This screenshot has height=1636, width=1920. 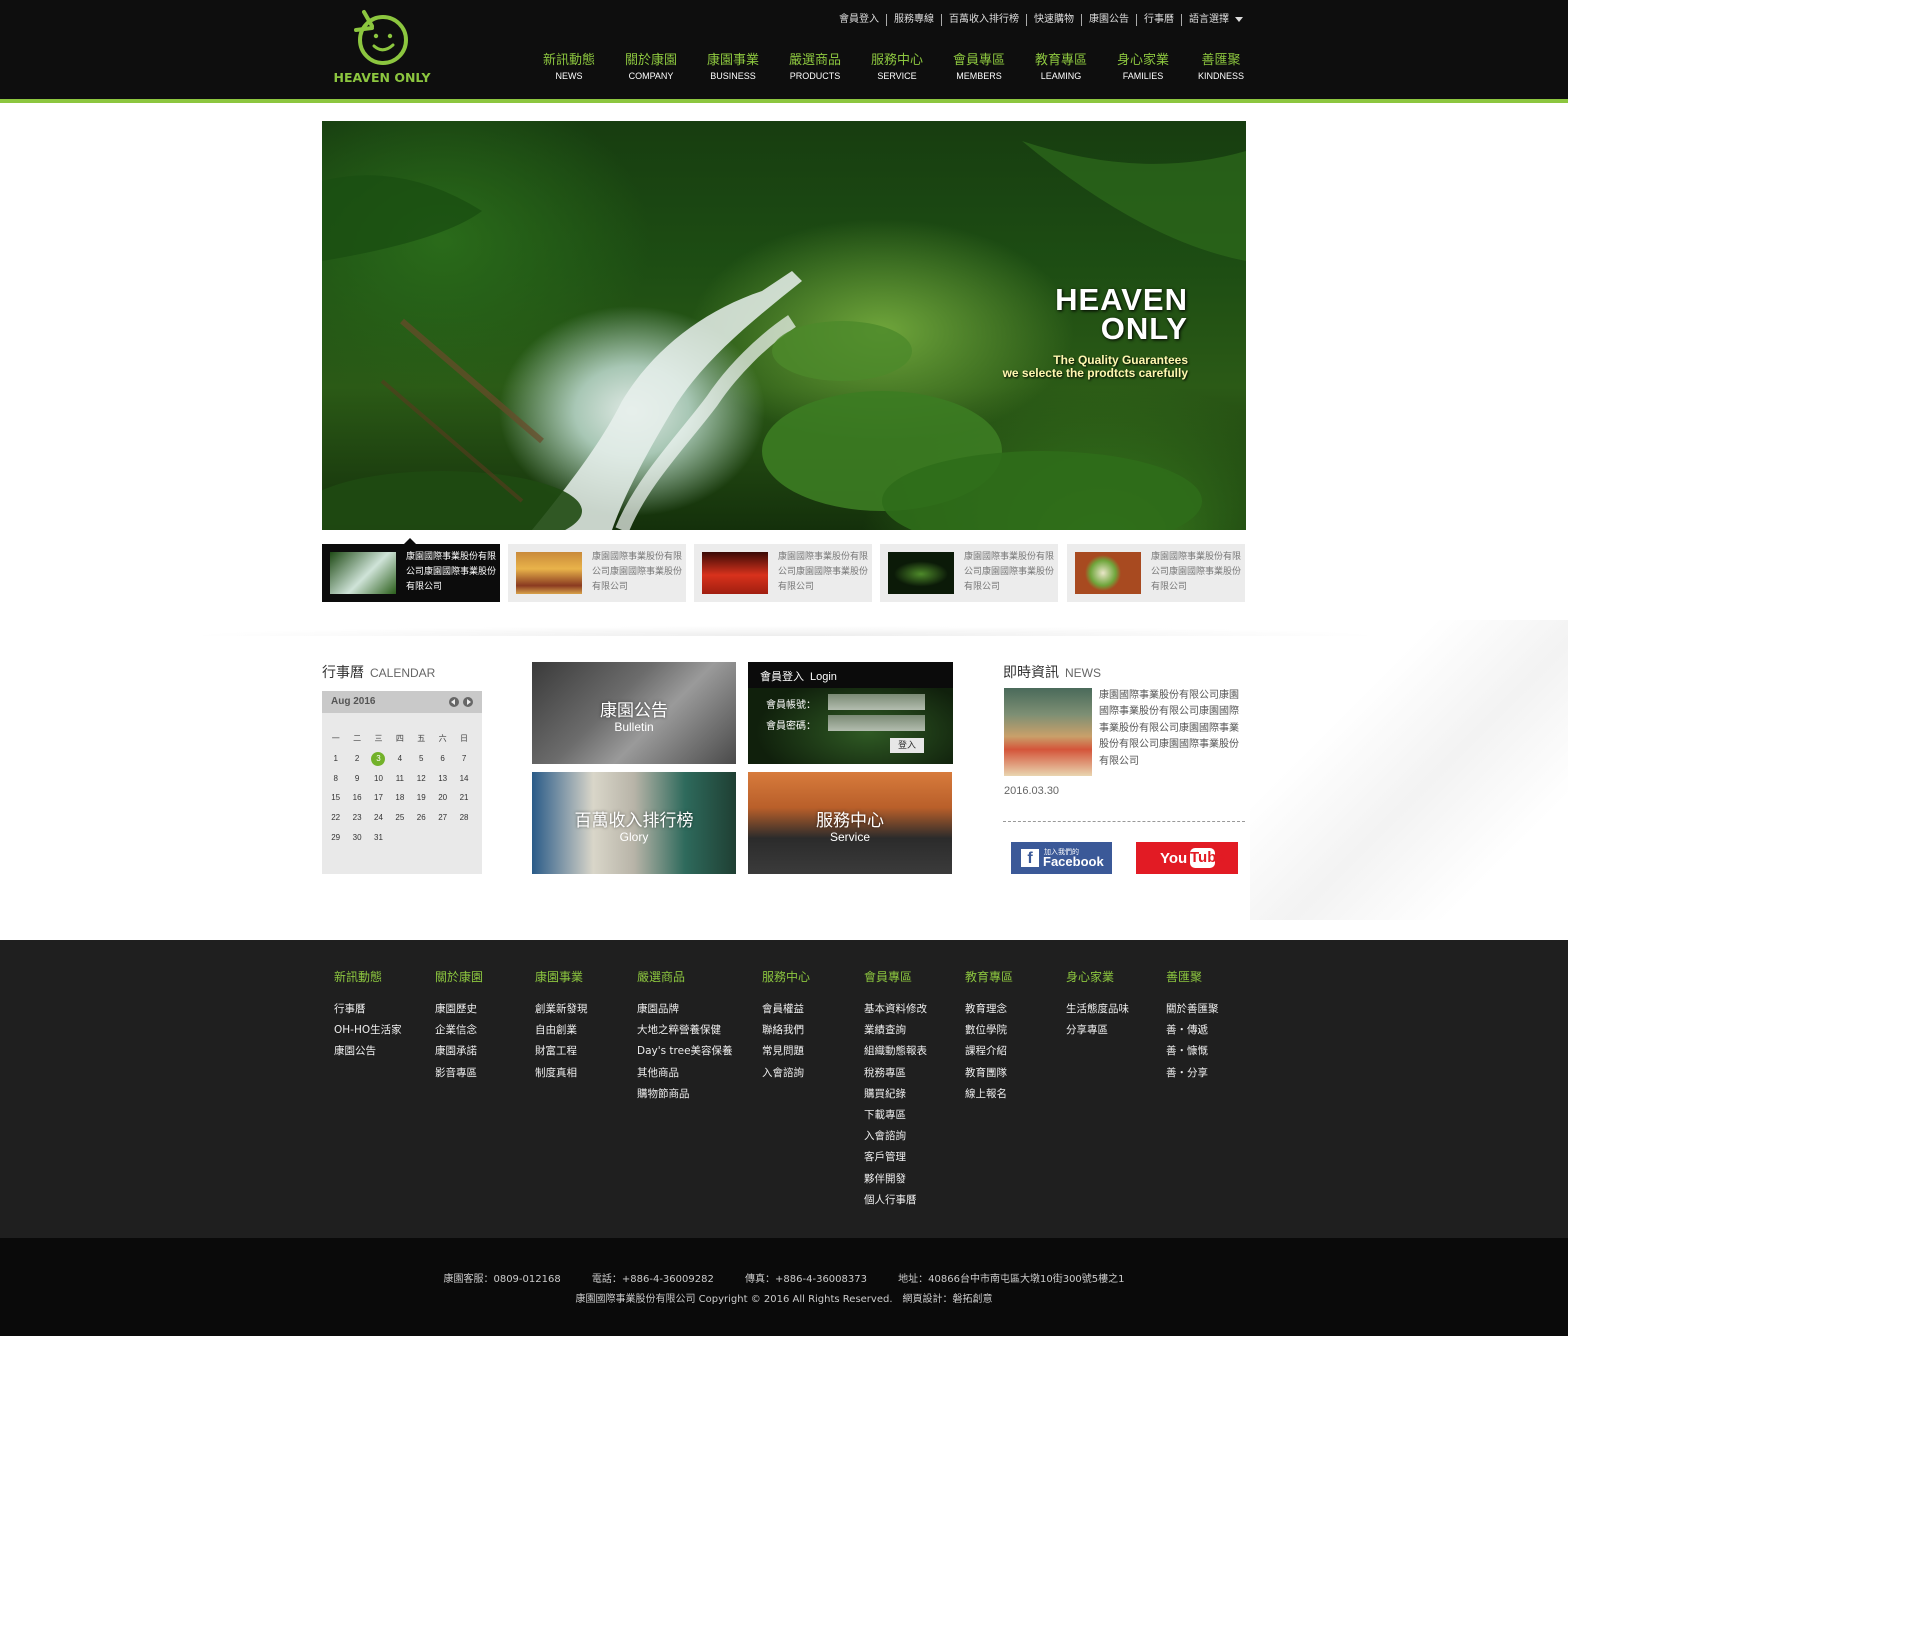 What do you see at coordinates (733, 66) in the screenshot?
I see `nav-business: 康園事業 BUSINESS` at bounding box center [733, 66].